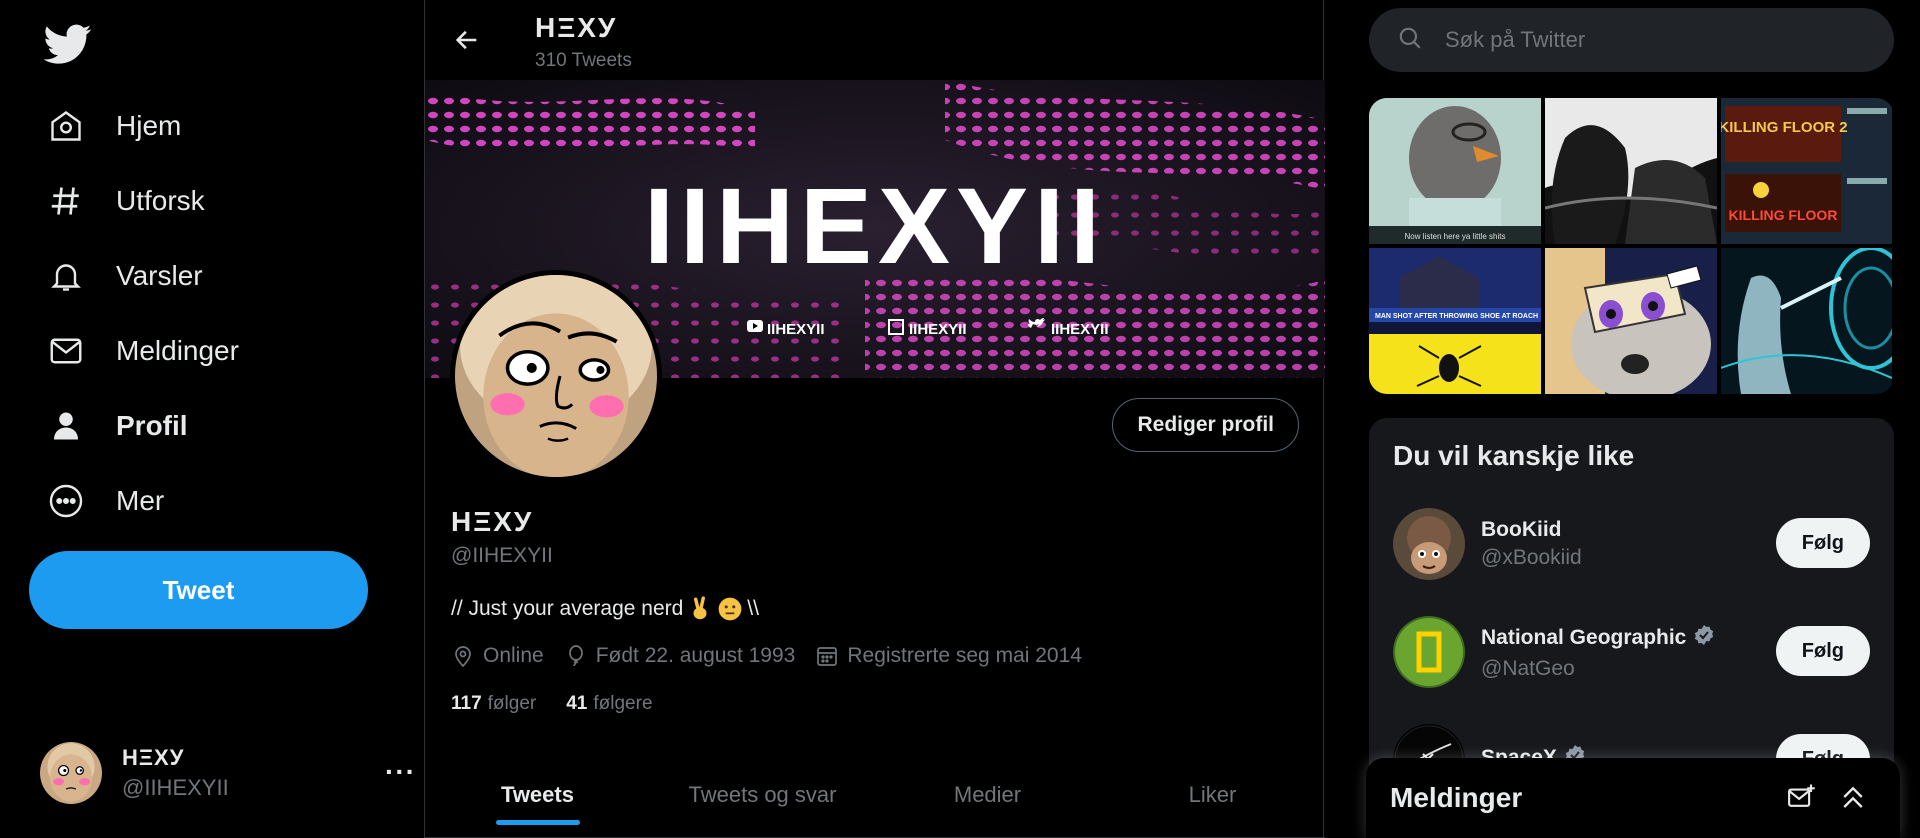  I want to click on more-circle-icon, so click(66, 501).